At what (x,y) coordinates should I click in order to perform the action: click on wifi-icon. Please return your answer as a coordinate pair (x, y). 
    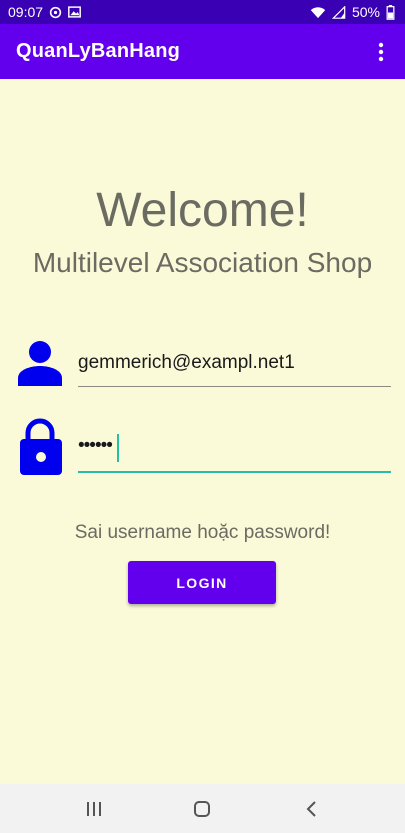
    Looking at the image, I should click on (318, 12).